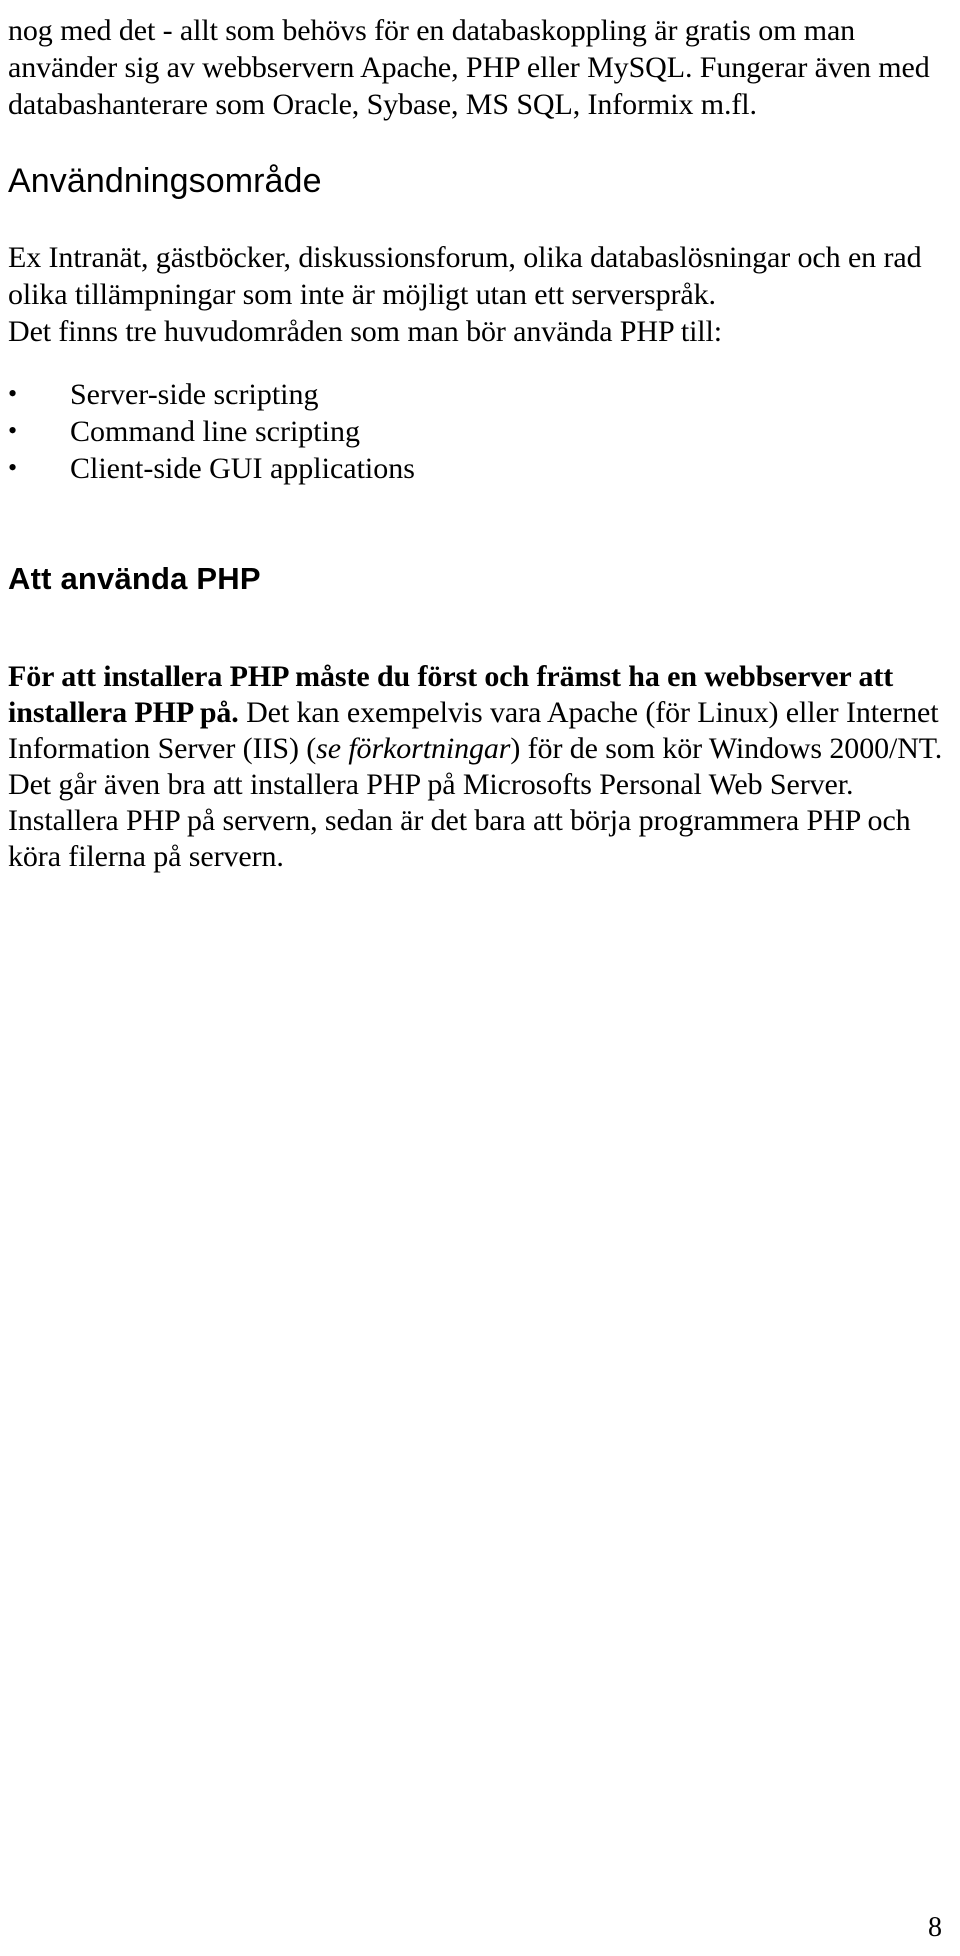 This screenshot has width=960, height=1956. Describe the element at coordinates (215, 431) in the screenshot. I see `bullet-label-2: Command line scripting` at that location.